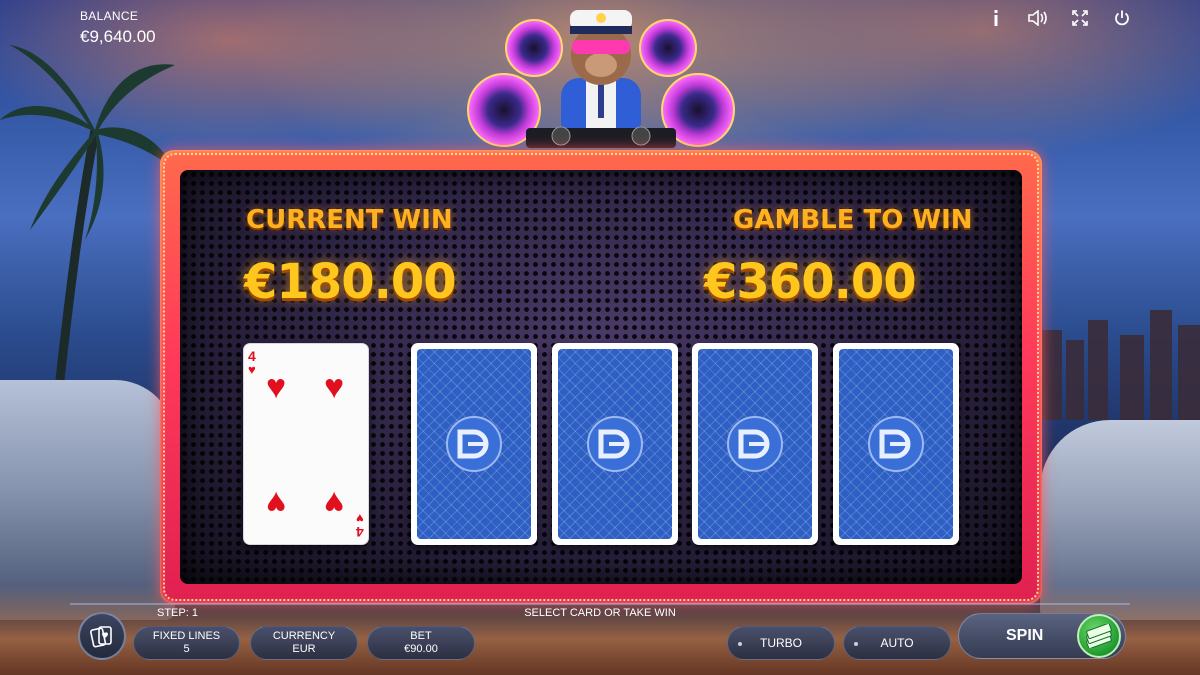 This screenshot has height=675, width=1200. What do you see at coordinates (1059, 18) in the screenshot?
I see `top-toolbar` at bounding box center [1059, 18].